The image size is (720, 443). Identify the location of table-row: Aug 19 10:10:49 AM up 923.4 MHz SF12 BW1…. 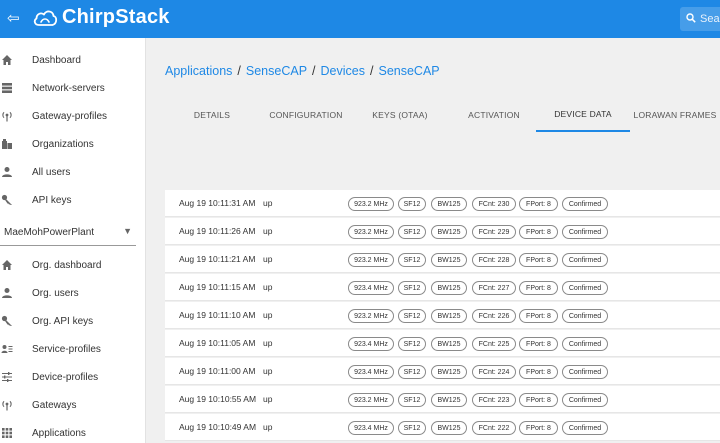
(442, 427).